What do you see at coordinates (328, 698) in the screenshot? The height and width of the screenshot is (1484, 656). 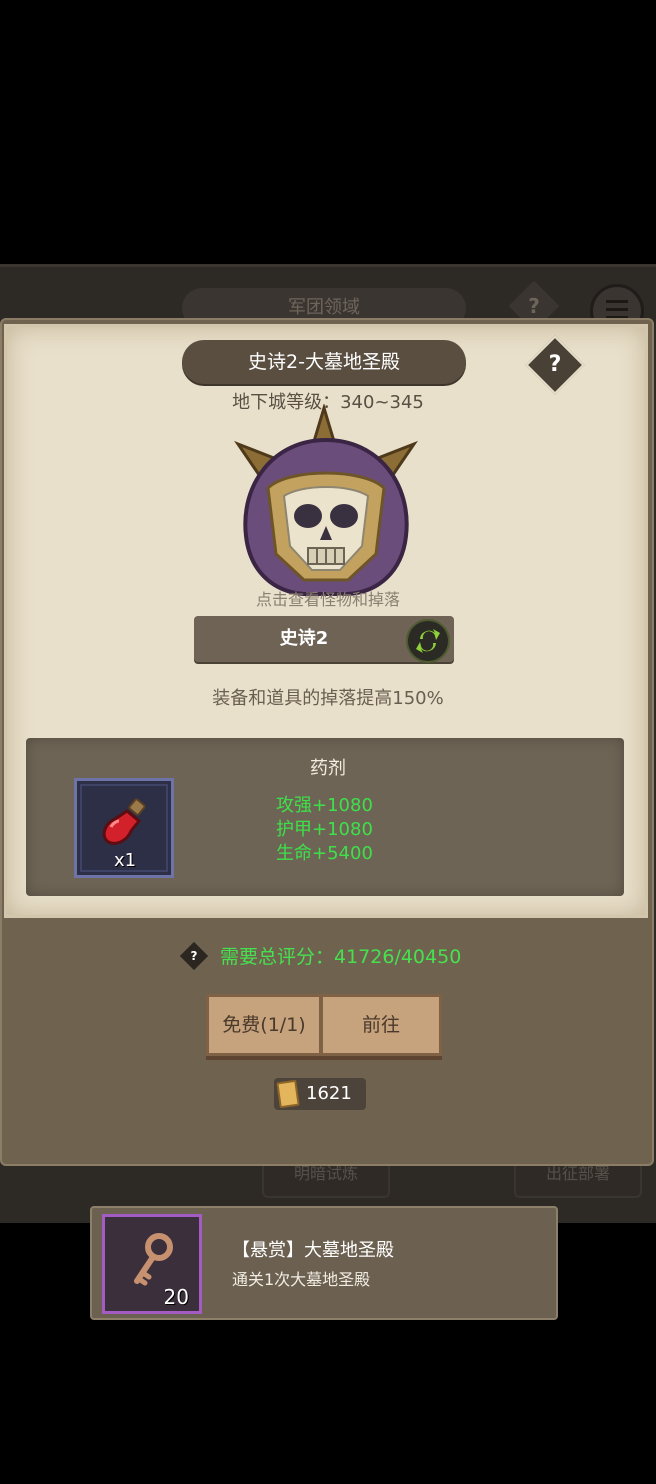 I see `drop-bonus-text: 装备和道具的掉落提高150%` at bounding box center [328, 698].